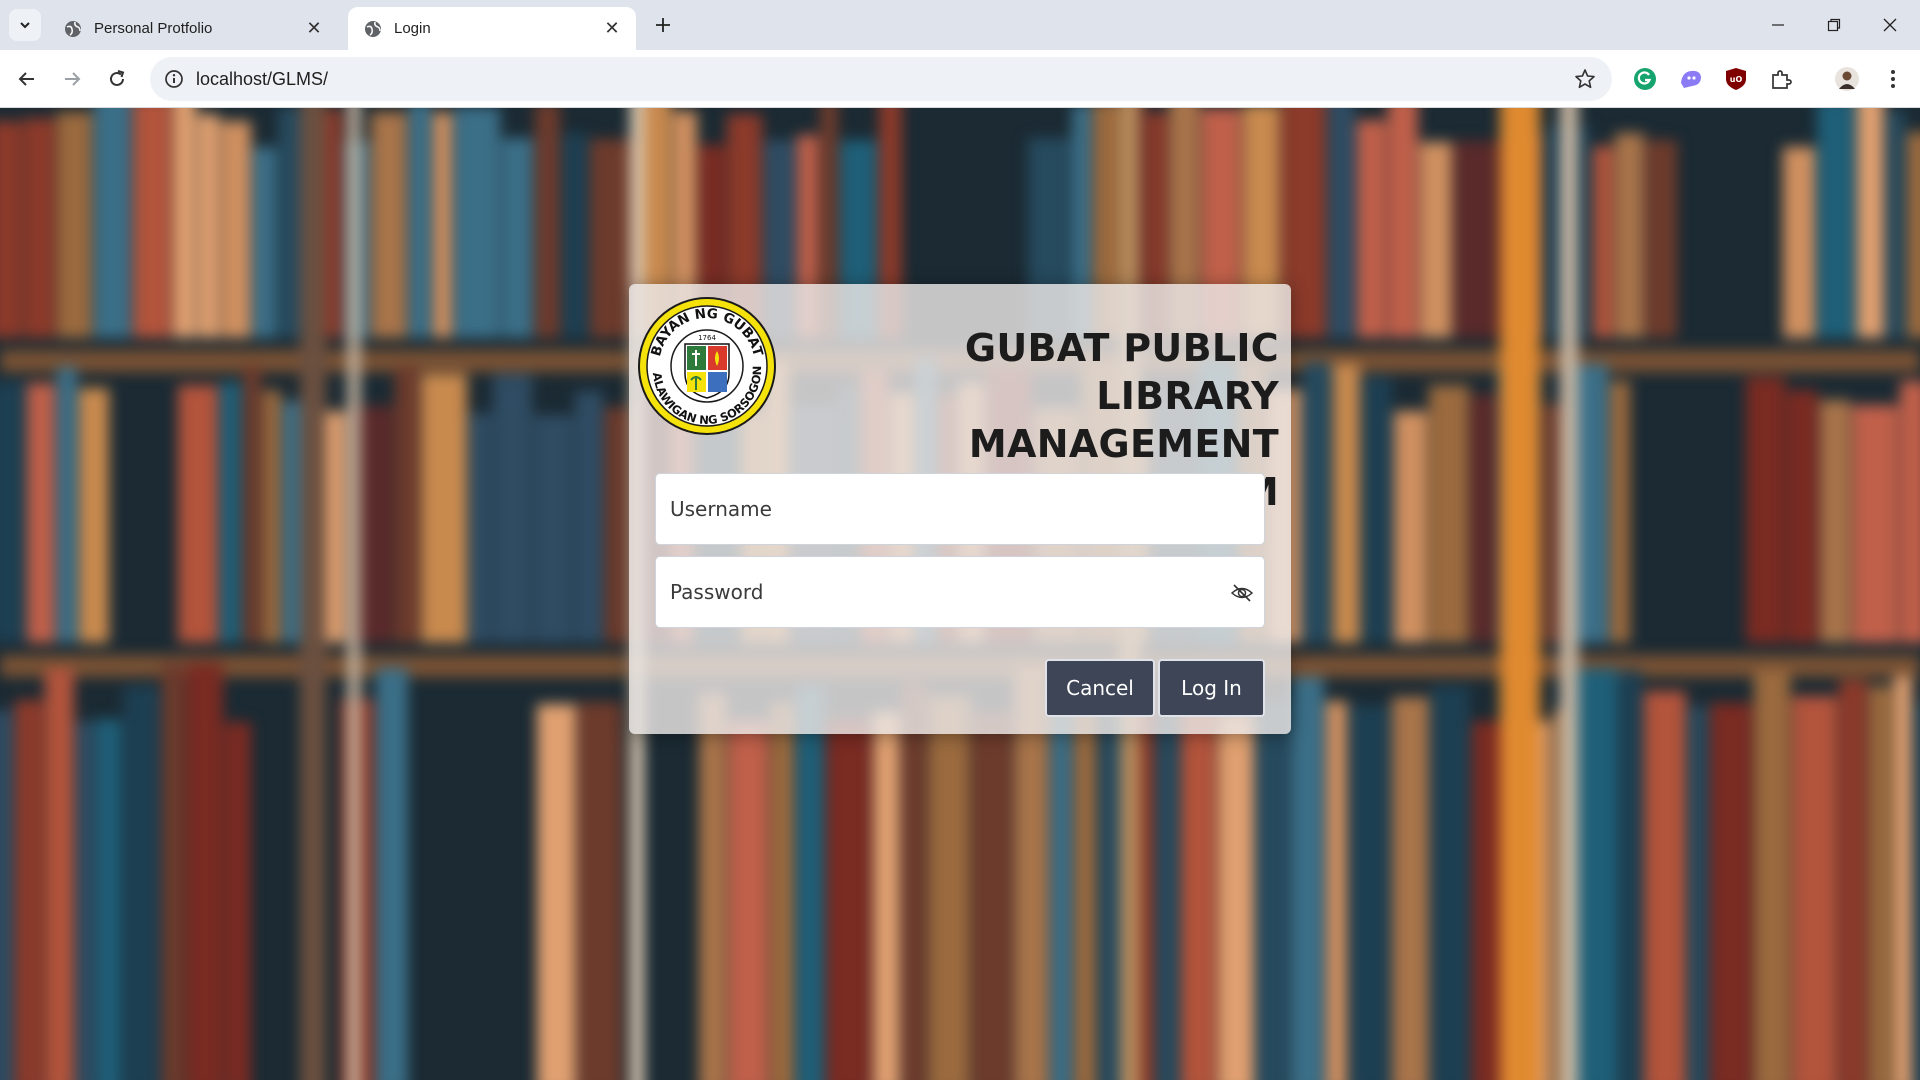  What do you see at coordinates (1781, 79) in the screenshot?
I see `puzzle-icon` at bounding box center [1781, 79].